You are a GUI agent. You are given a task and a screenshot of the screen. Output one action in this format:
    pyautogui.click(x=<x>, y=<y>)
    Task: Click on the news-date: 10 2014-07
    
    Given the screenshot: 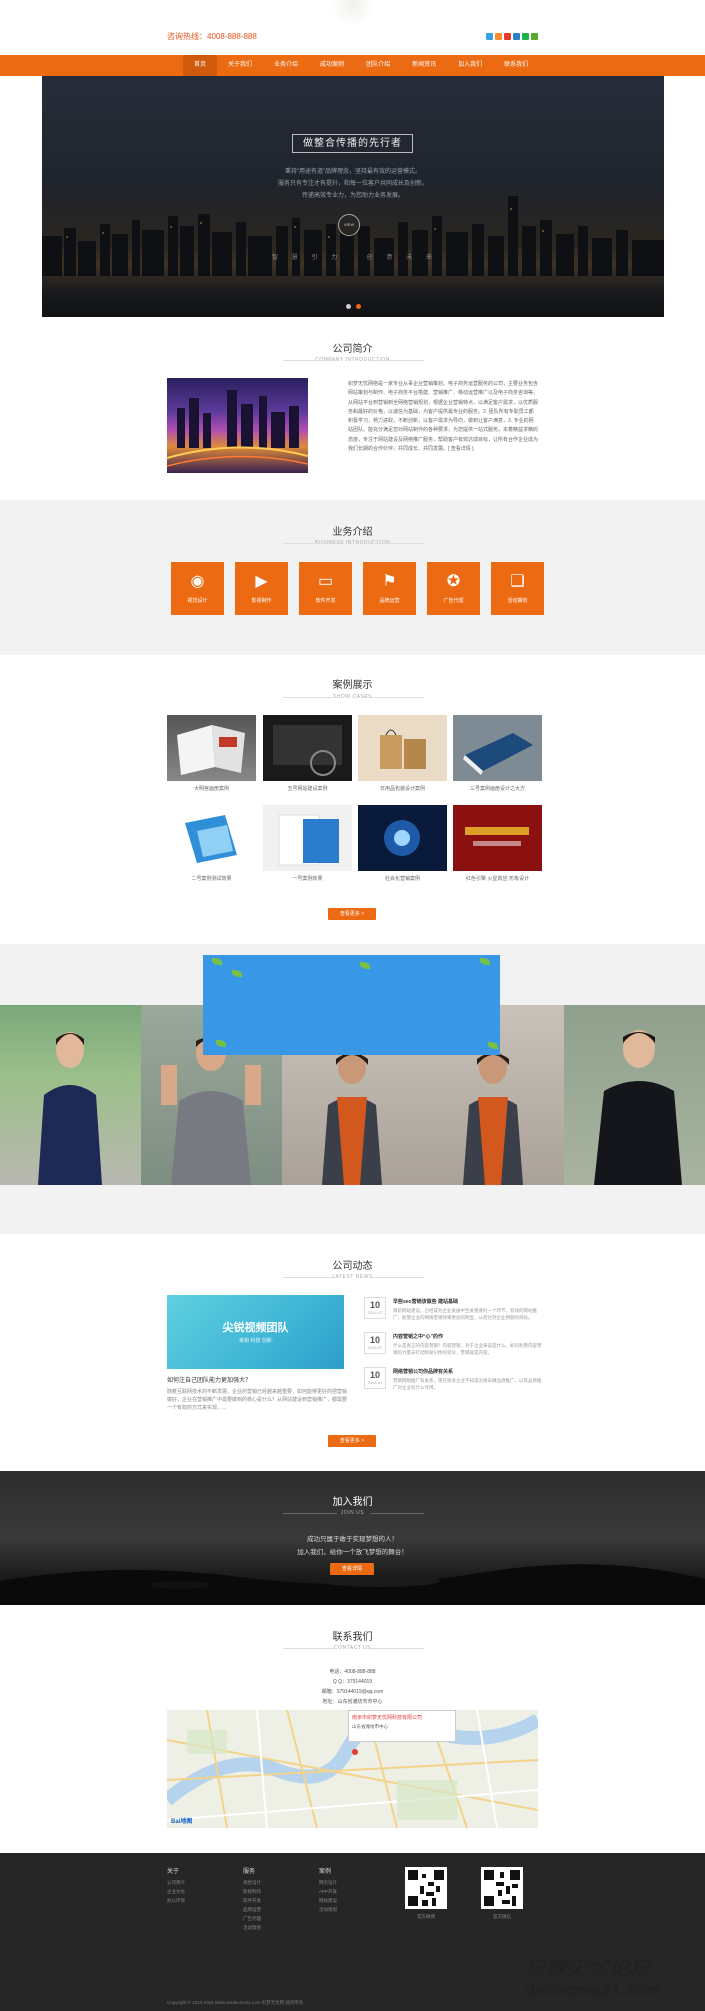 What is the action you would take?
    pyautogui.click(x=375, y=1308)
    